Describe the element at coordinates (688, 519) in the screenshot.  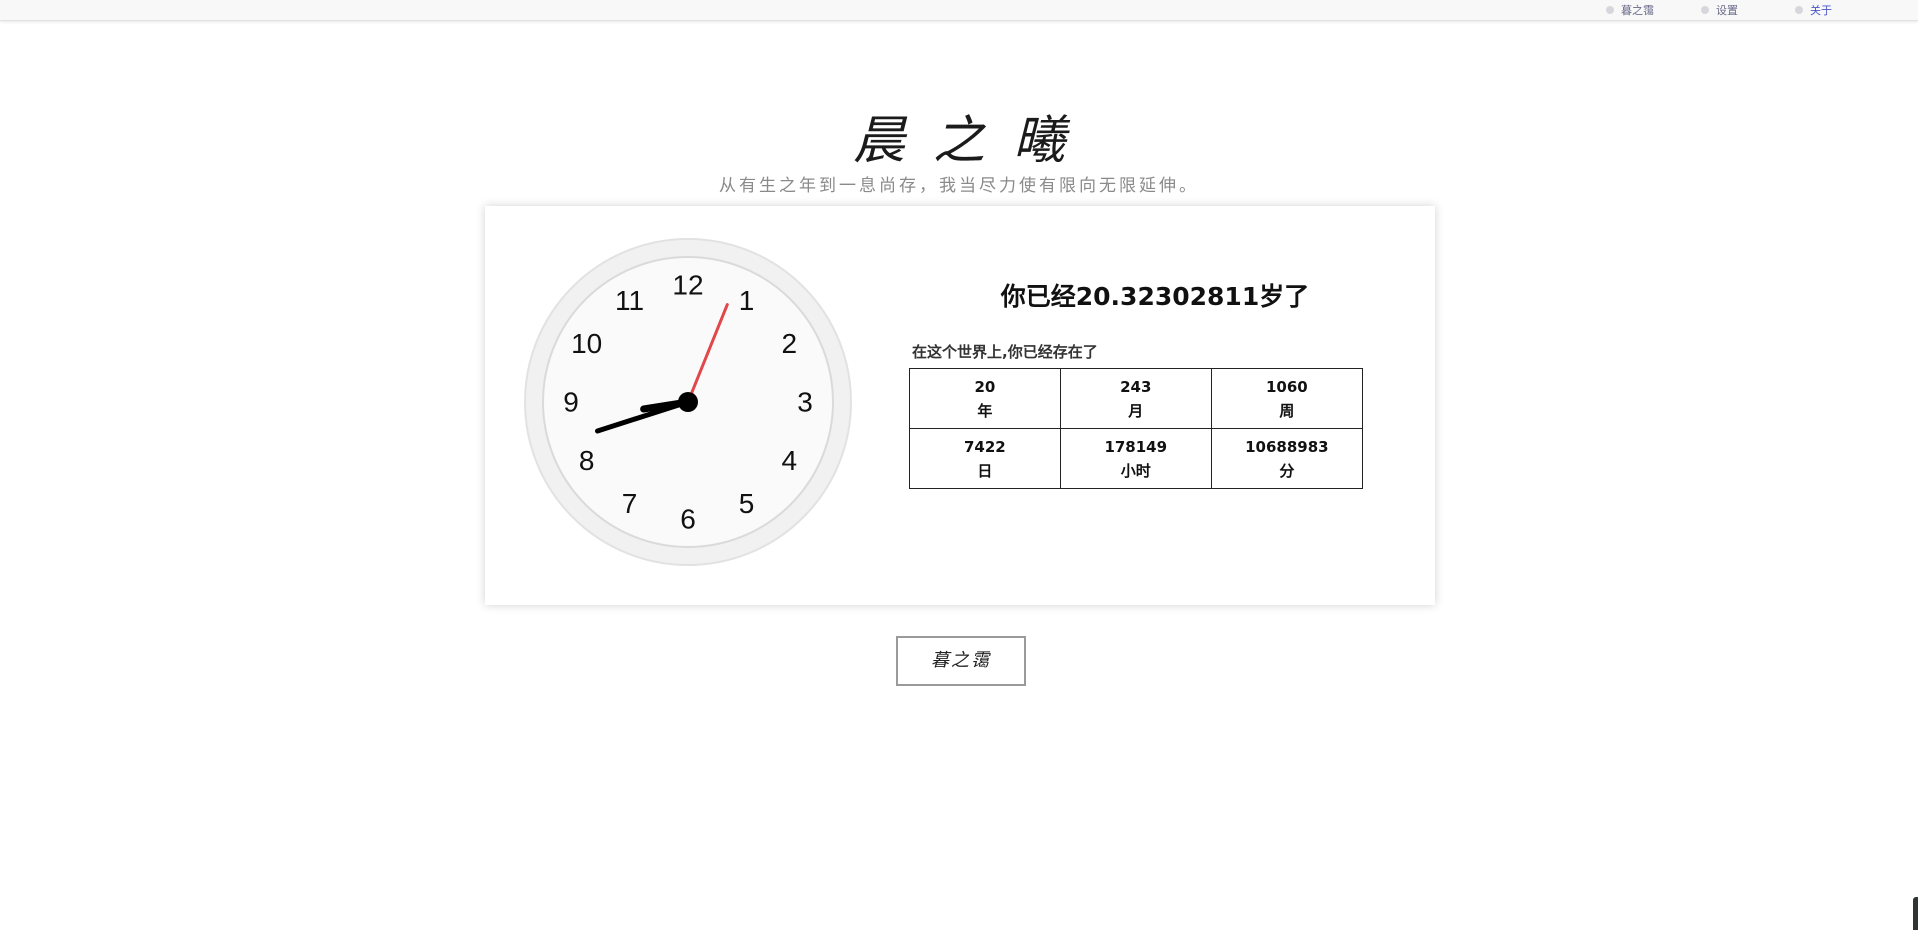
I see `clock-numeral: 6` at that location.